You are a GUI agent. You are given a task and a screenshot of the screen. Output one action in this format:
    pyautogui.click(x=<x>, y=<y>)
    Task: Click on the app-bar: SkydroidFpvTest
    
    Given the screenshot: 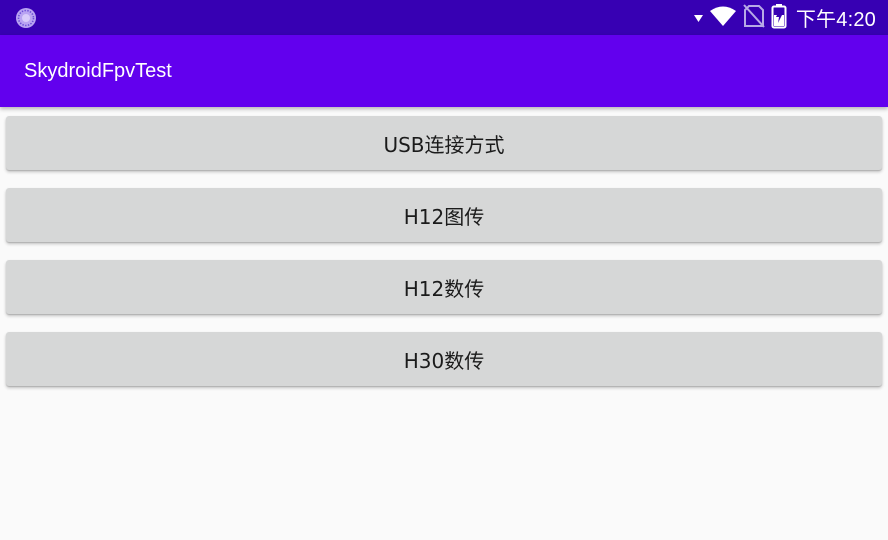 What is the action you would take?
    pyautogui.click(x=444, y=71)
    